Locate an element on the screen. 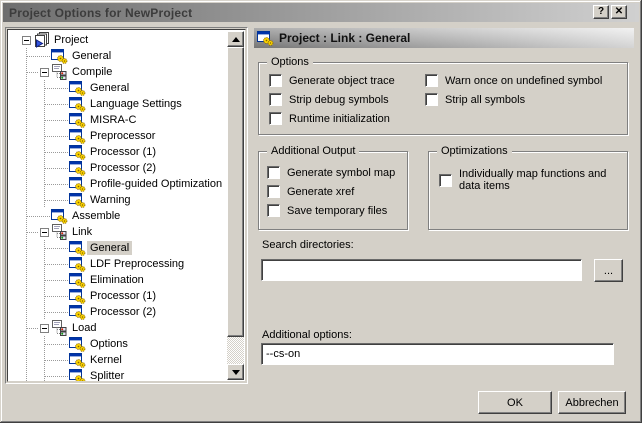  tree-item: Link is located at coordinates (119, 232).